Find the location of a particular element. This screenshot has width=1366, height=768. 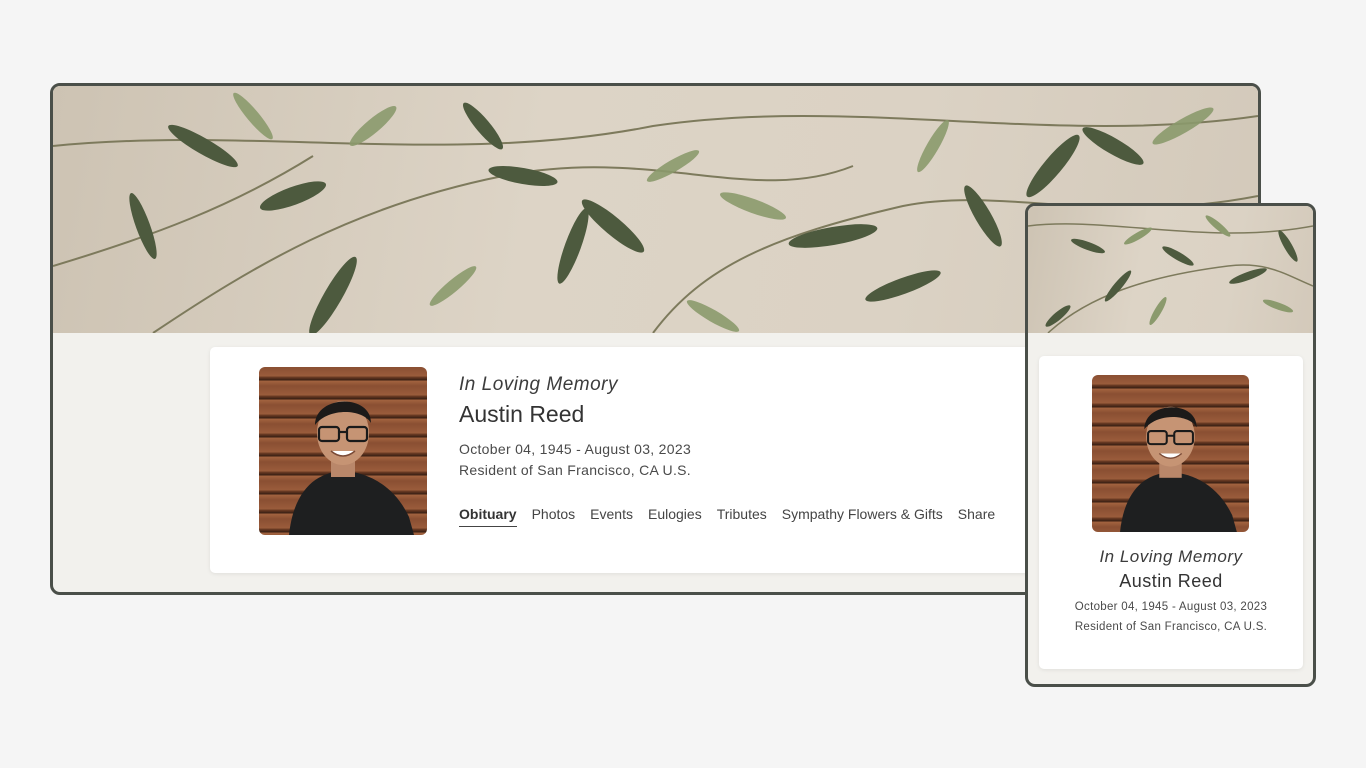

memory-heading: In Loving Memory is located at coordinates (539, 384).